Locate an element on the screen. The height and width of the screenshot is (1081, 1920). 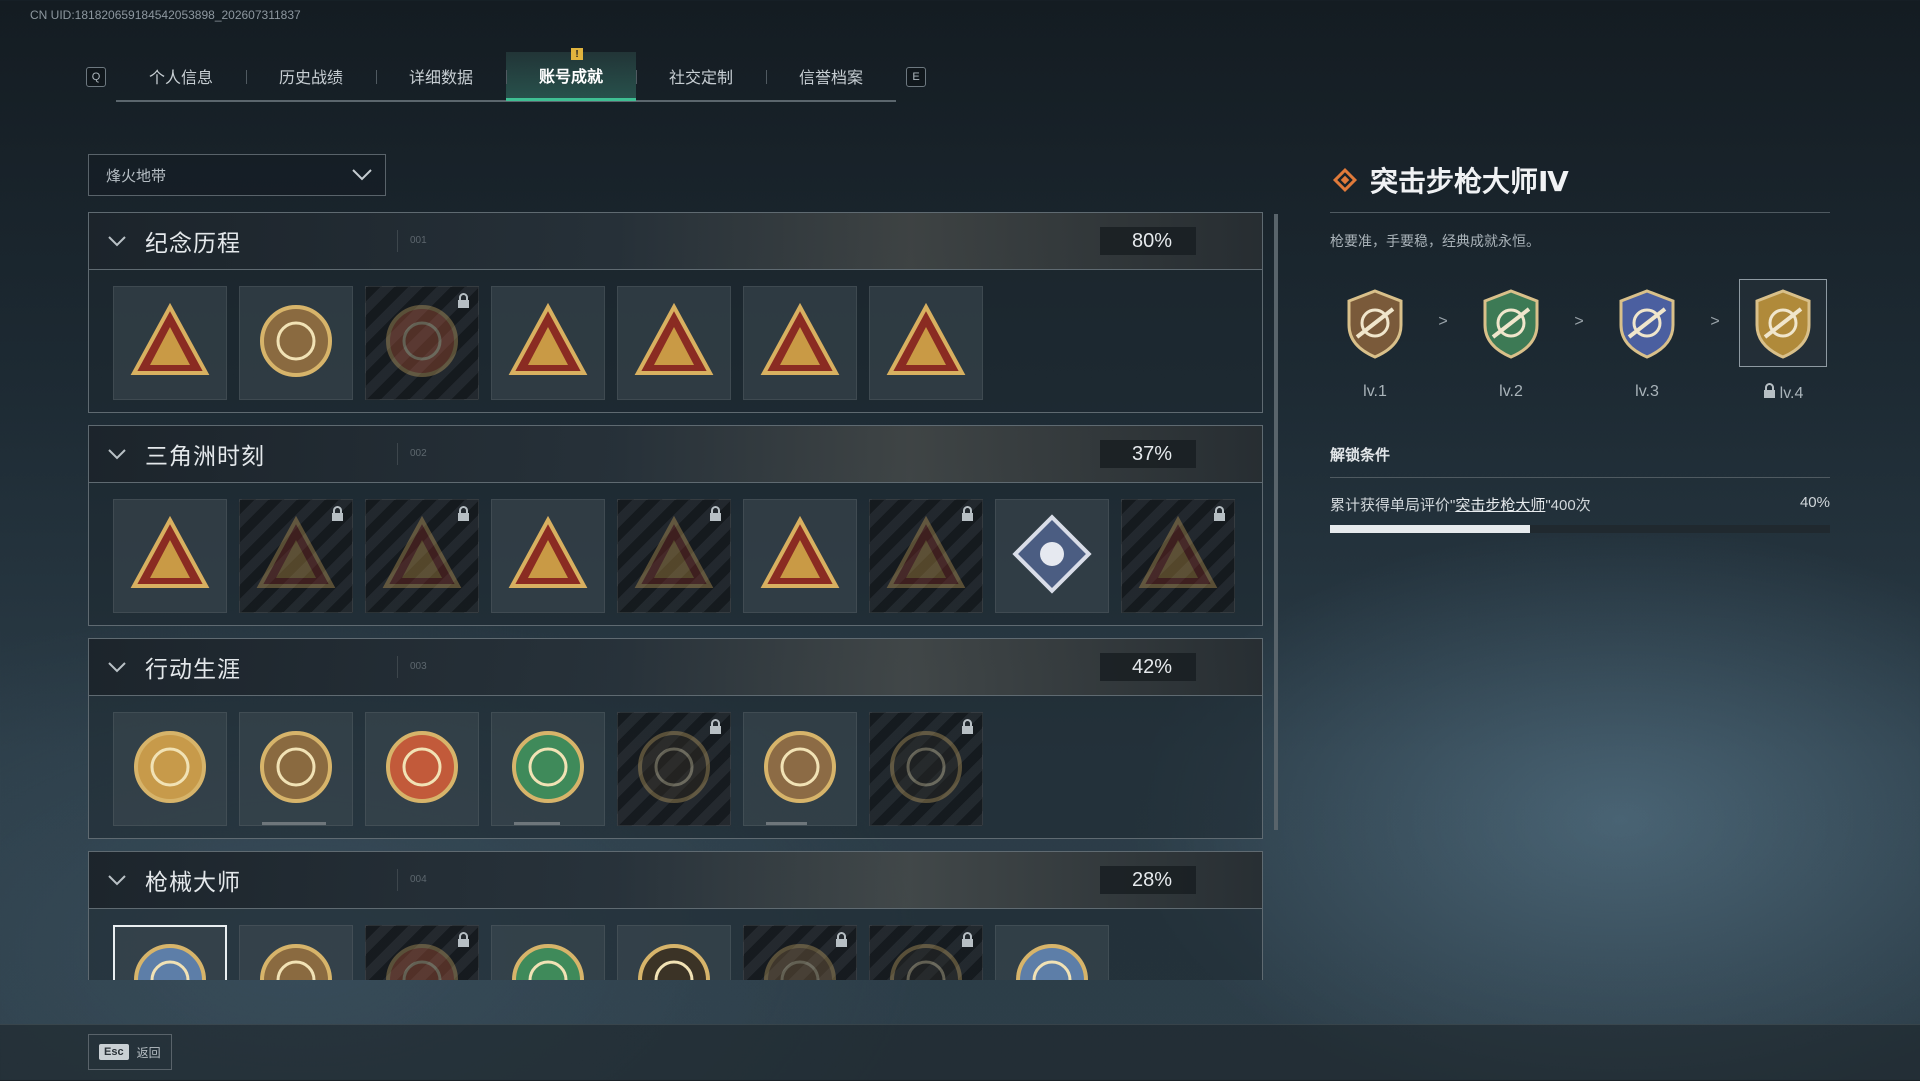
level-item: lv.2 is located at coordinates (1511, 340).